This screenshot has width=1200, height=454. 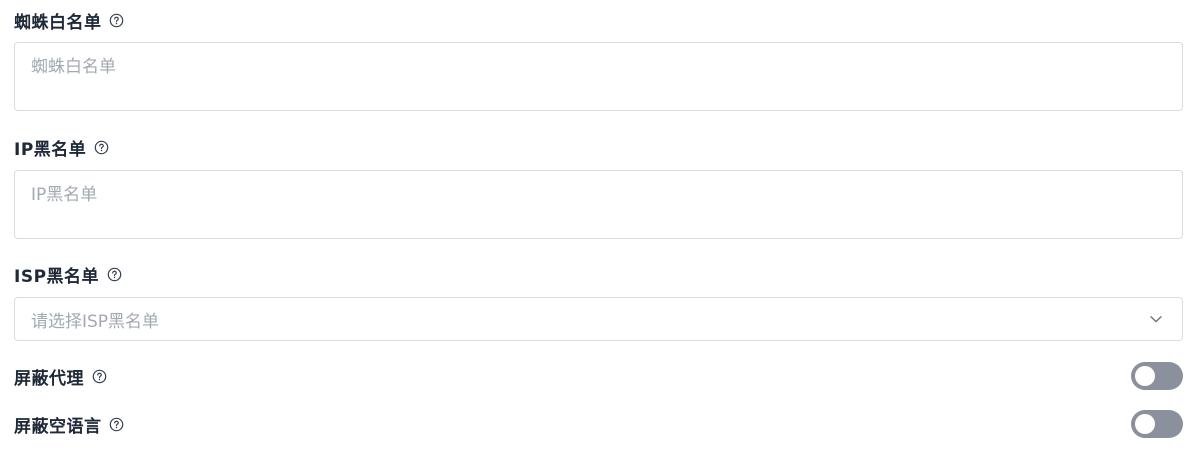 I want to click on ip-blacklist-label-row: IP黑名单, so click(x=61, y=147).